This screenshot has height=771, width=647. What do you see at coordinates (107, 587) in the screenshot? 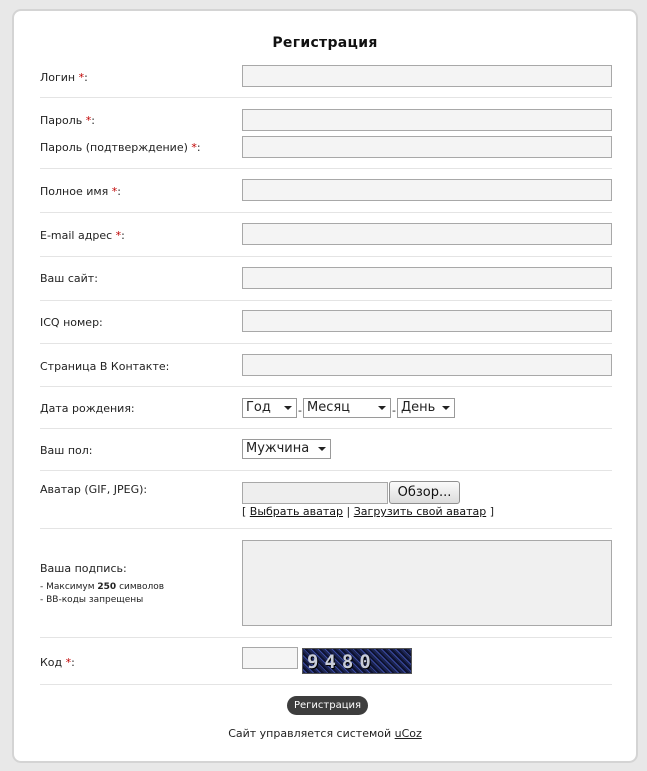
I see `max-value: 250` at bounding box center [107, 587].